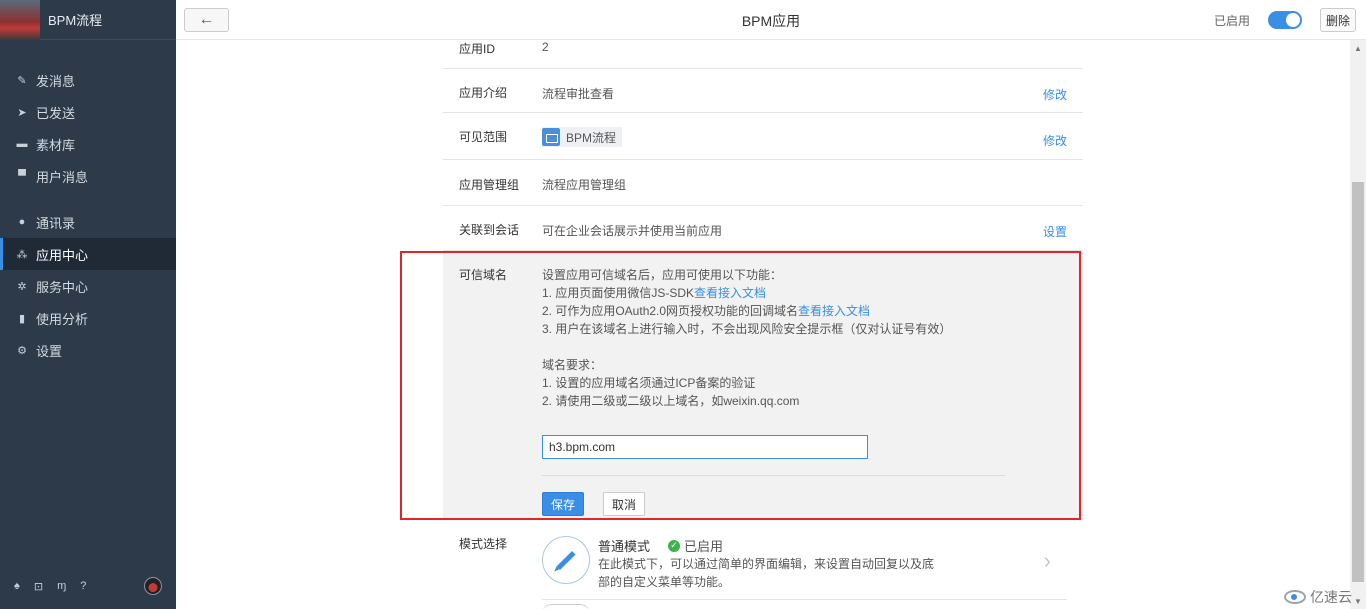  I want to click on edit-scope-link: 修改, so click(1055, 140).